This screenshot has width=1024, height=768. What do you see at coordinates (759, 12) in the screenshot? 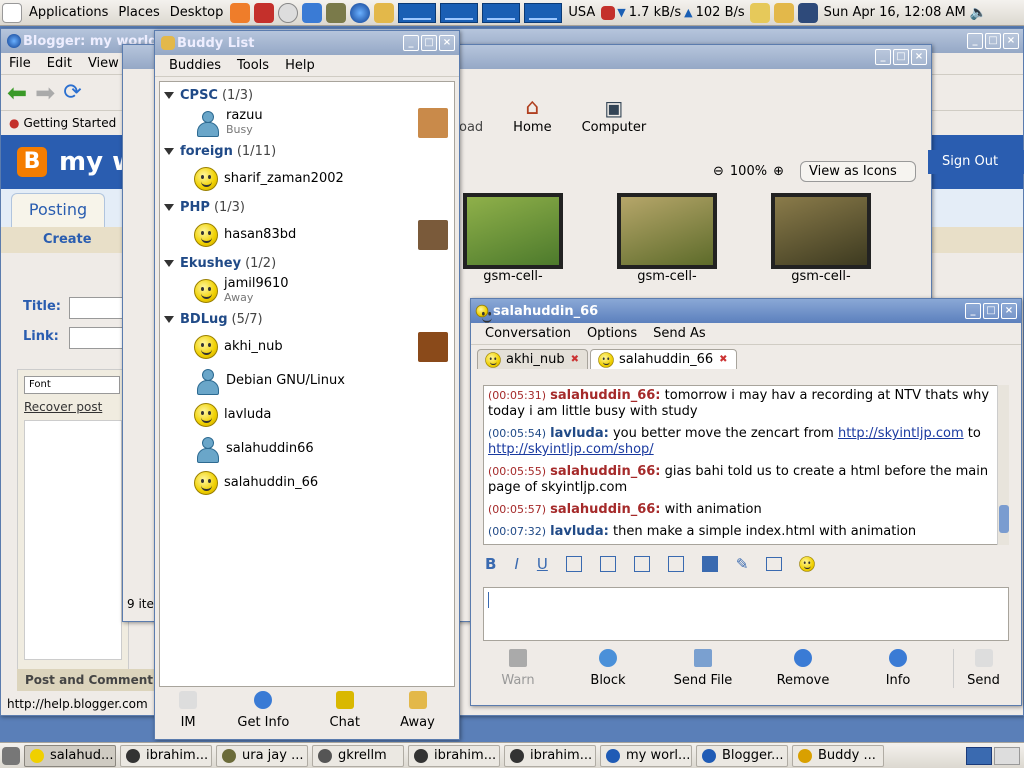
I see `notes-icon` at bounding box center [759, 12].